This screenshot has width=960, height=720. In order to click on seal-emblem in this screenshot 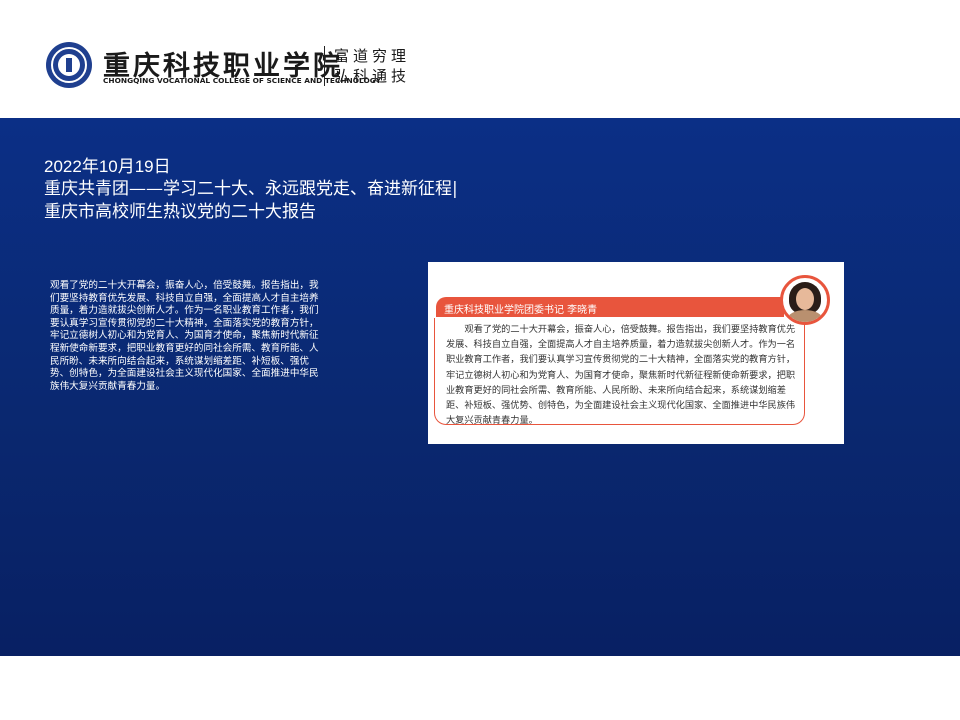, I will do `click(69, 65)`.